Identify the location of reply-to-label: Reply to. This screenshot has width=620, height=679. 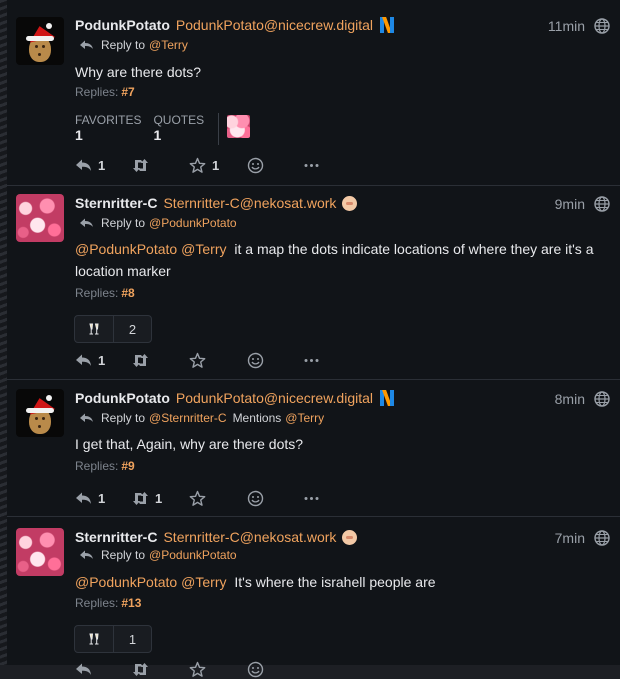
(123, 555).